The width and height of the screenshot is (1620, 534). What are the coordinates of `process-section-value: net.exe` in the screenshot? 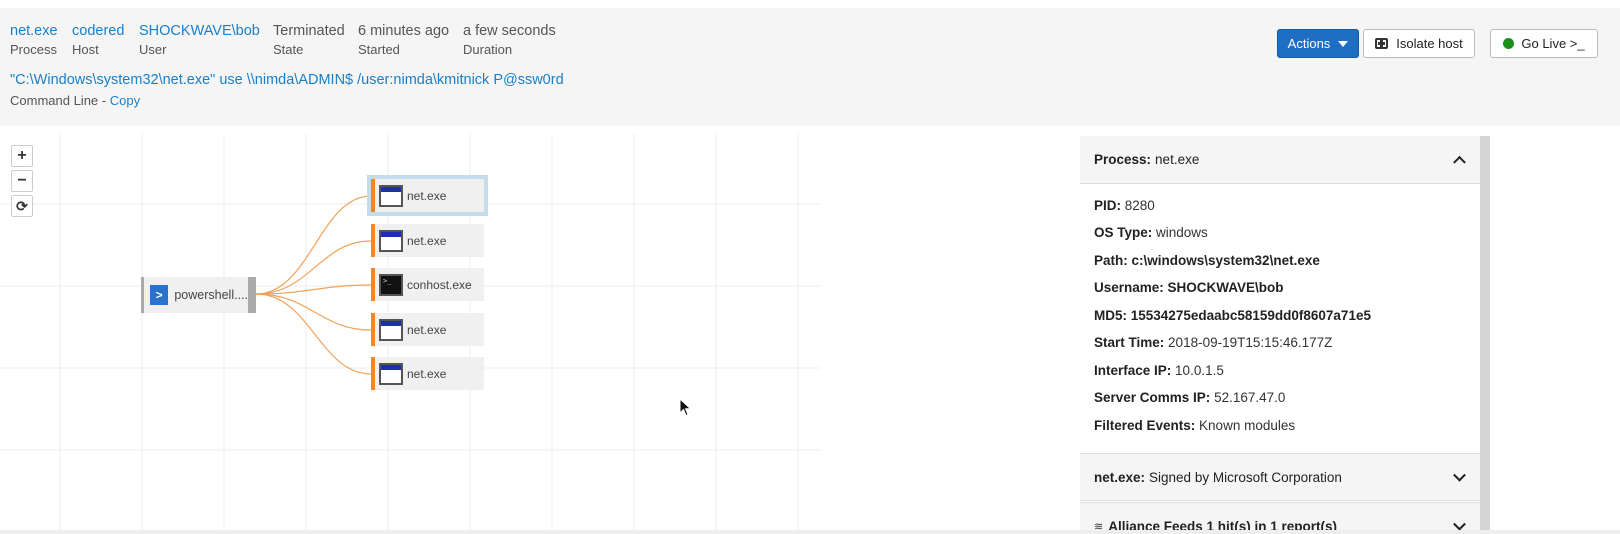 It's located at (1177, 159).